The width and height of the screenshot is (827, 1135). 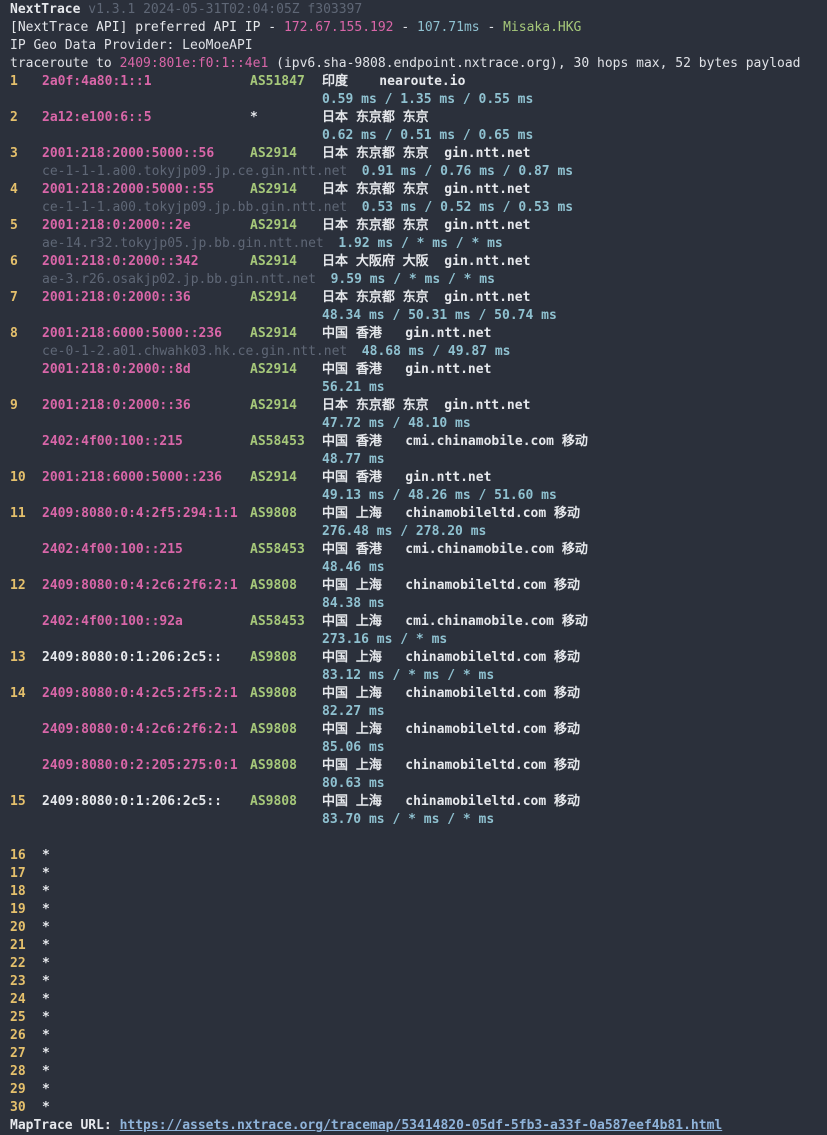 What do you see at coordinates (18, 891) in the screenshot?
I see `hop-number: 18` at bounding box center [18, 891].